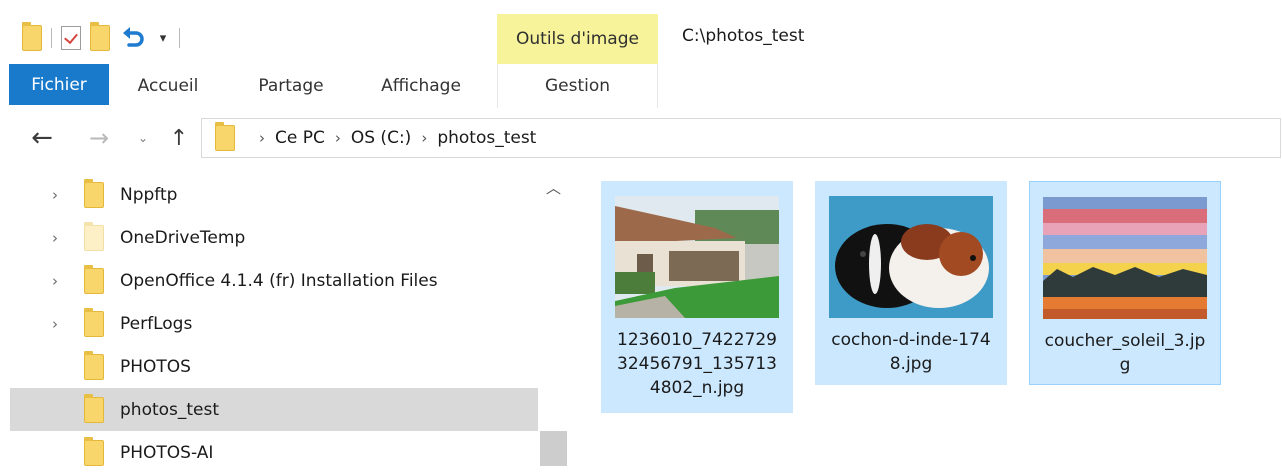 Image resolution: width=1282 pixels, height=474 pixels. What do you see at coordinates (156, 323) in the screenshot?
I see `tree-item-label: PerfLogs` at bounding box center [156, 323].